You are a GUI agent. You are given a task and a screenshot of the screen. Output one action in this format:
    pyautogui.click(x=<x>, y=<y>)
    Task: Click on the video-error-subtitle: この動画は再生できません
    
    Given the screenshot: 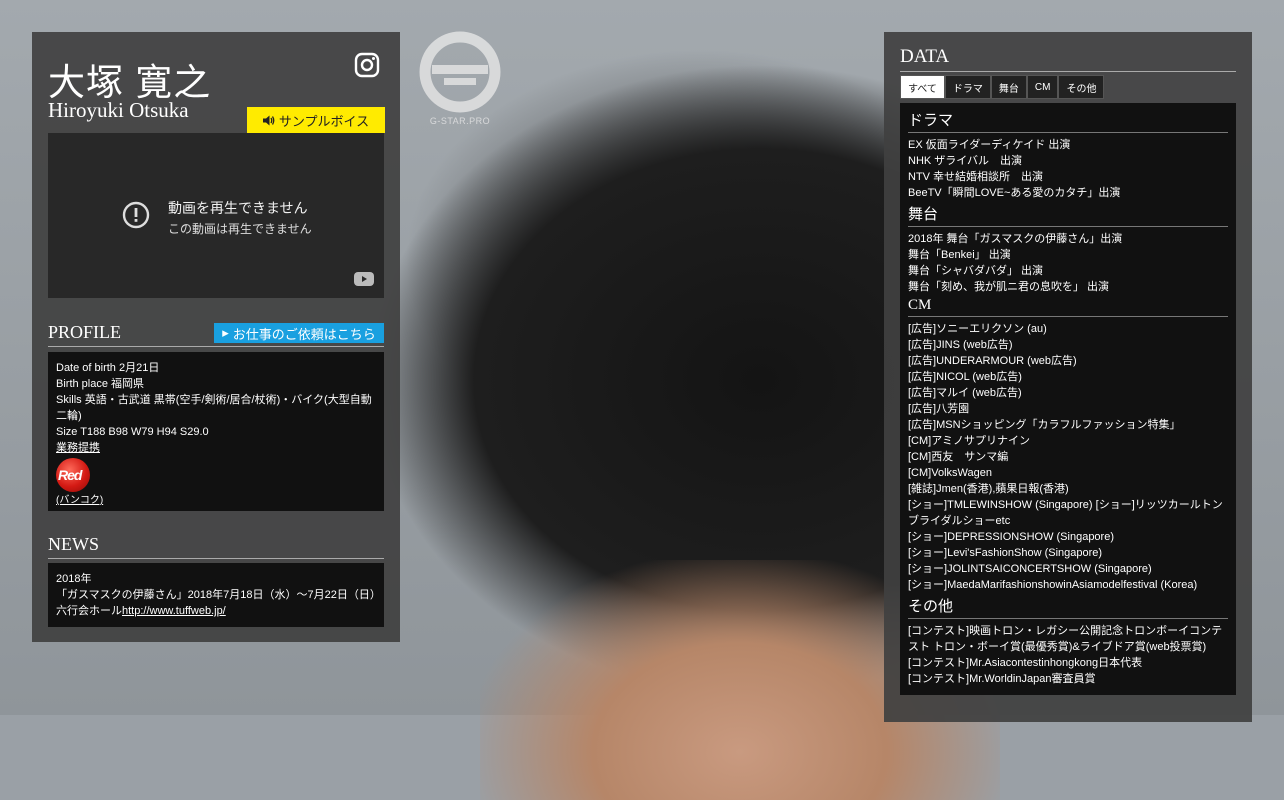 What is the action you would take?
    pyautogui.click(x=240, y=229)
    